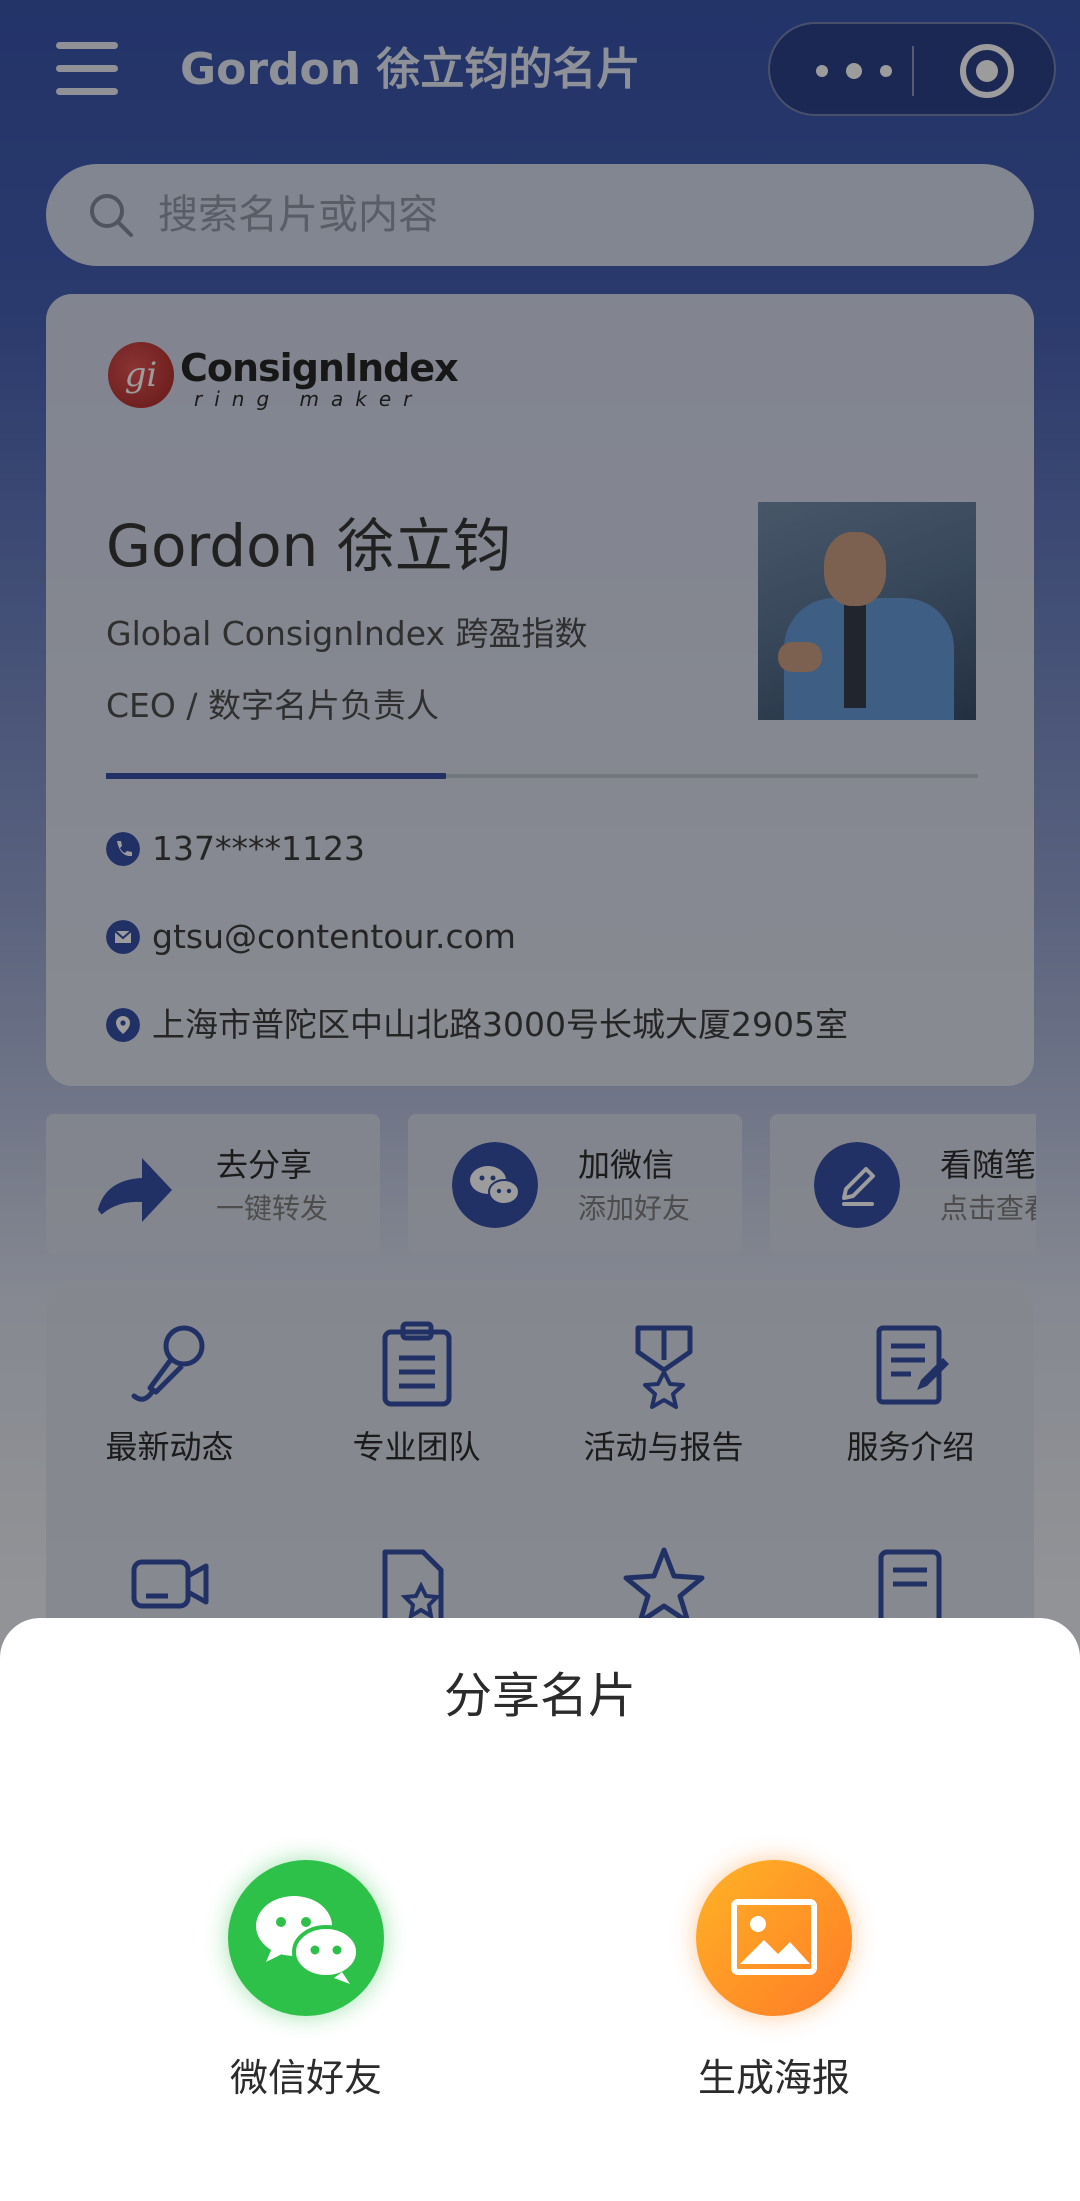 The height and width of the screenshot is (2201, 1080). What do you see at coordinates (305, 2078) in the screenshot?
I see `share-option-label: 微信好友` at bounding box center [305, 2078].